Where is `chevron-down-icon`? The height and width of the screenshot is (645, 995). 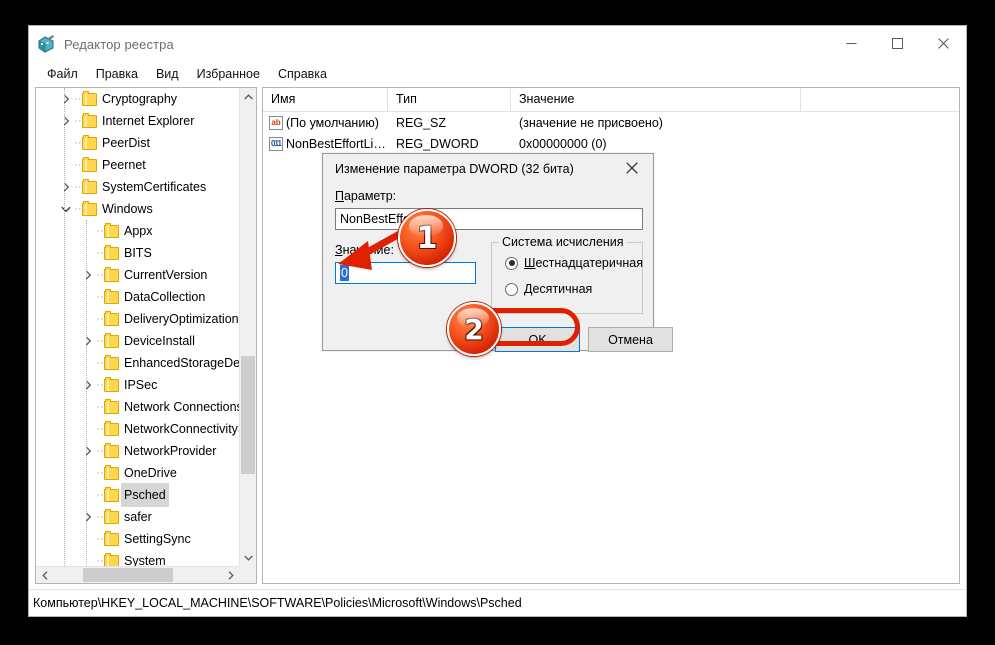
chevron-down-icon is located at coordinates (66, 209).